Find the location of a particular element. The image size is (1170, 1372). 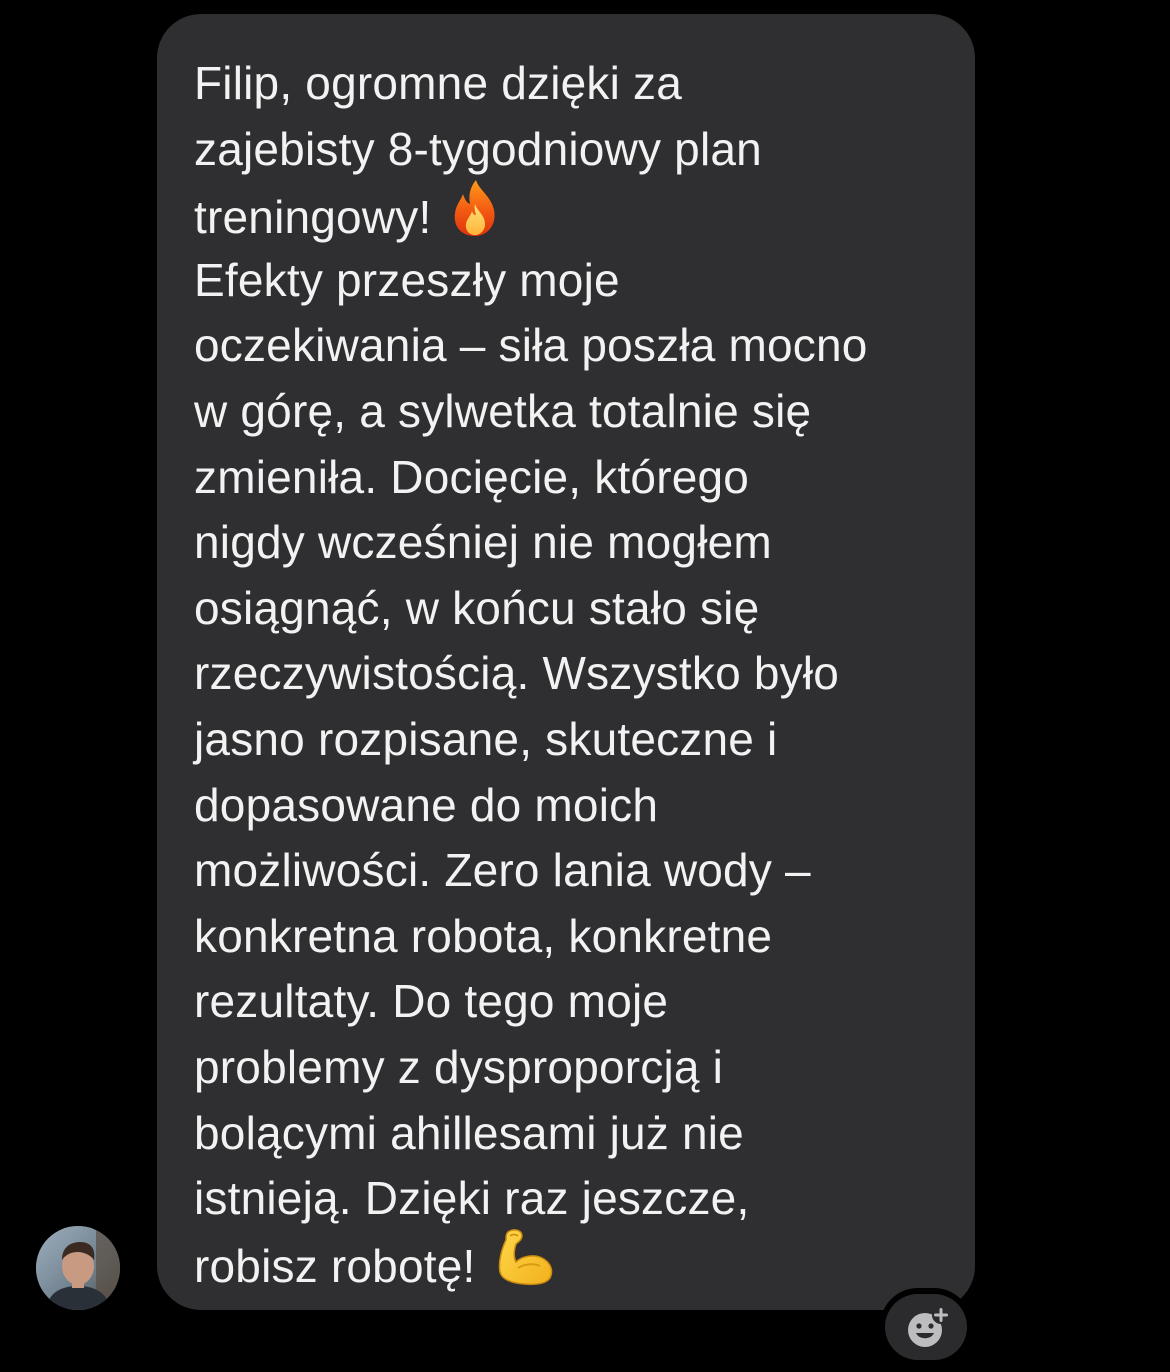

reaction-button-container is located at coordinates (926, 1326).